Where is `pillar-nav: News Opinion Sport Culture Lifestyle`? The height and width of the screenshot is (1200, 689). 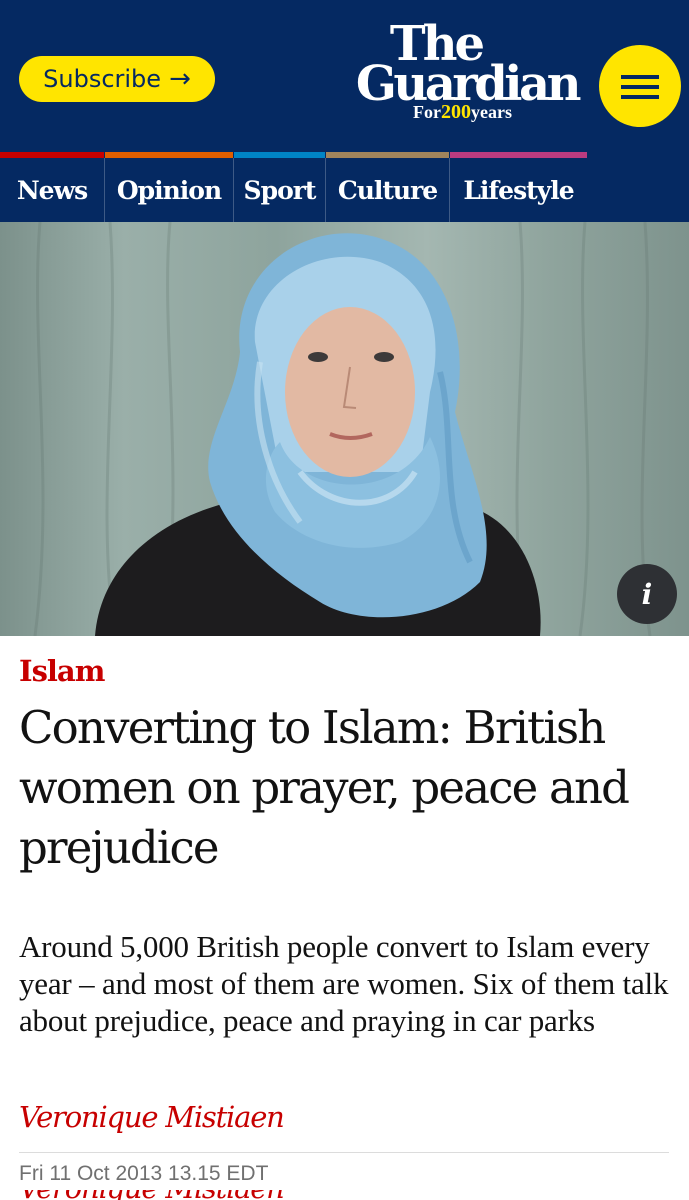 pillar-nav: News Opinion Sport Culture Lifestyle is located at coordinates (344, 187).